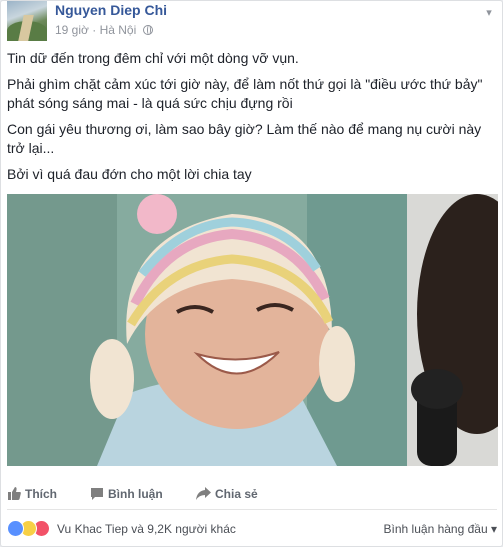  What do you see at coordinates (129, 174) in the screenshot?
I see `post-paragraph: Bởi vì quá đau đớn cho một lời chia tay` at bounding box center [129, 174].